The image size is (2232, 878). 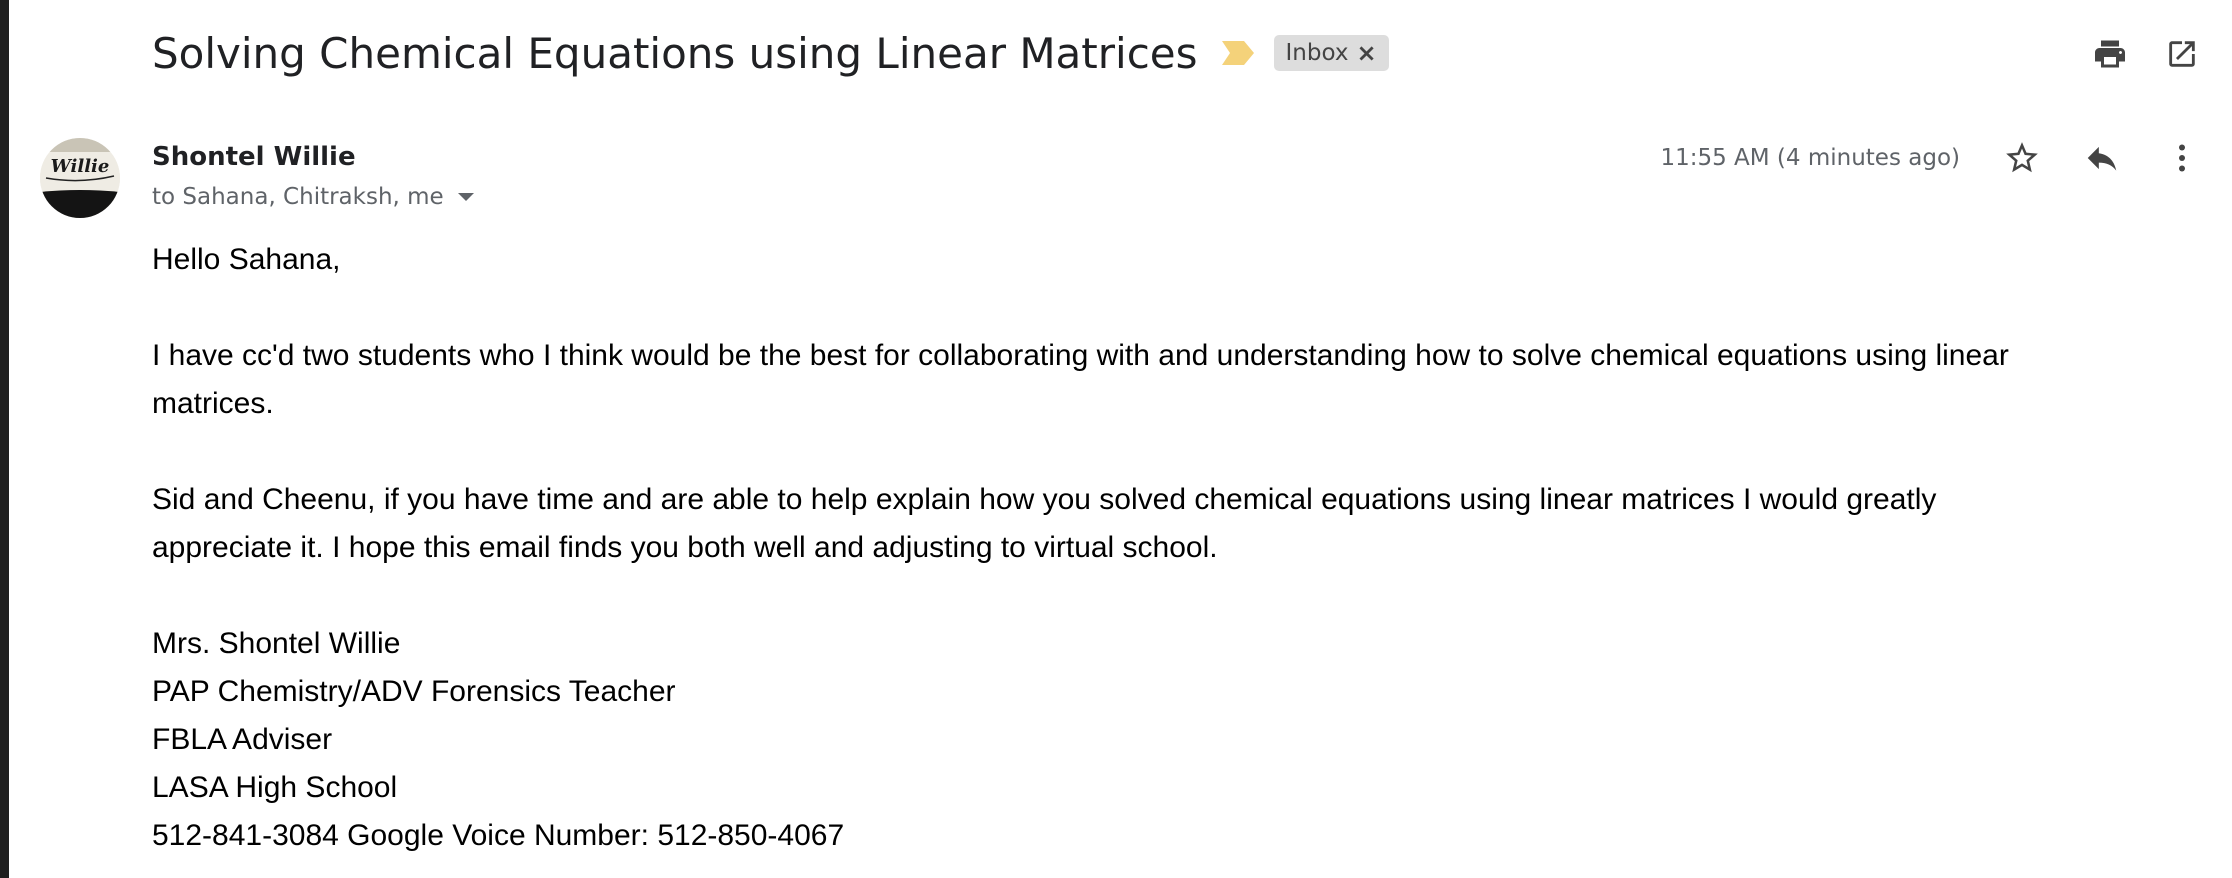 I want to click on reply-button, so click(x=2102, y=158).